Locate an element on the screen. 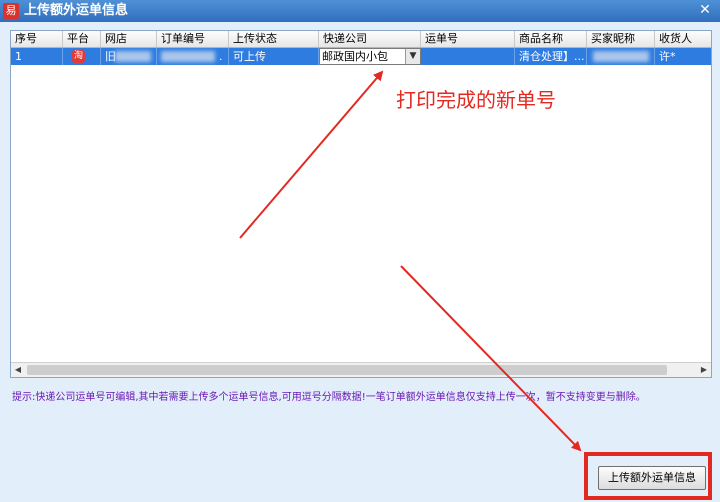  arrow-to-upload-button is located at coordinates (491, 358).